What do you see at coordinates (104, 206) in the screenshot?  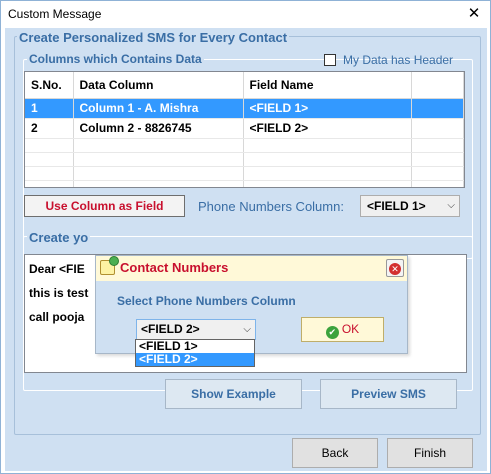 I see `use-column-as-field-button: Use Column as Field` at bounding box center [104, 206].